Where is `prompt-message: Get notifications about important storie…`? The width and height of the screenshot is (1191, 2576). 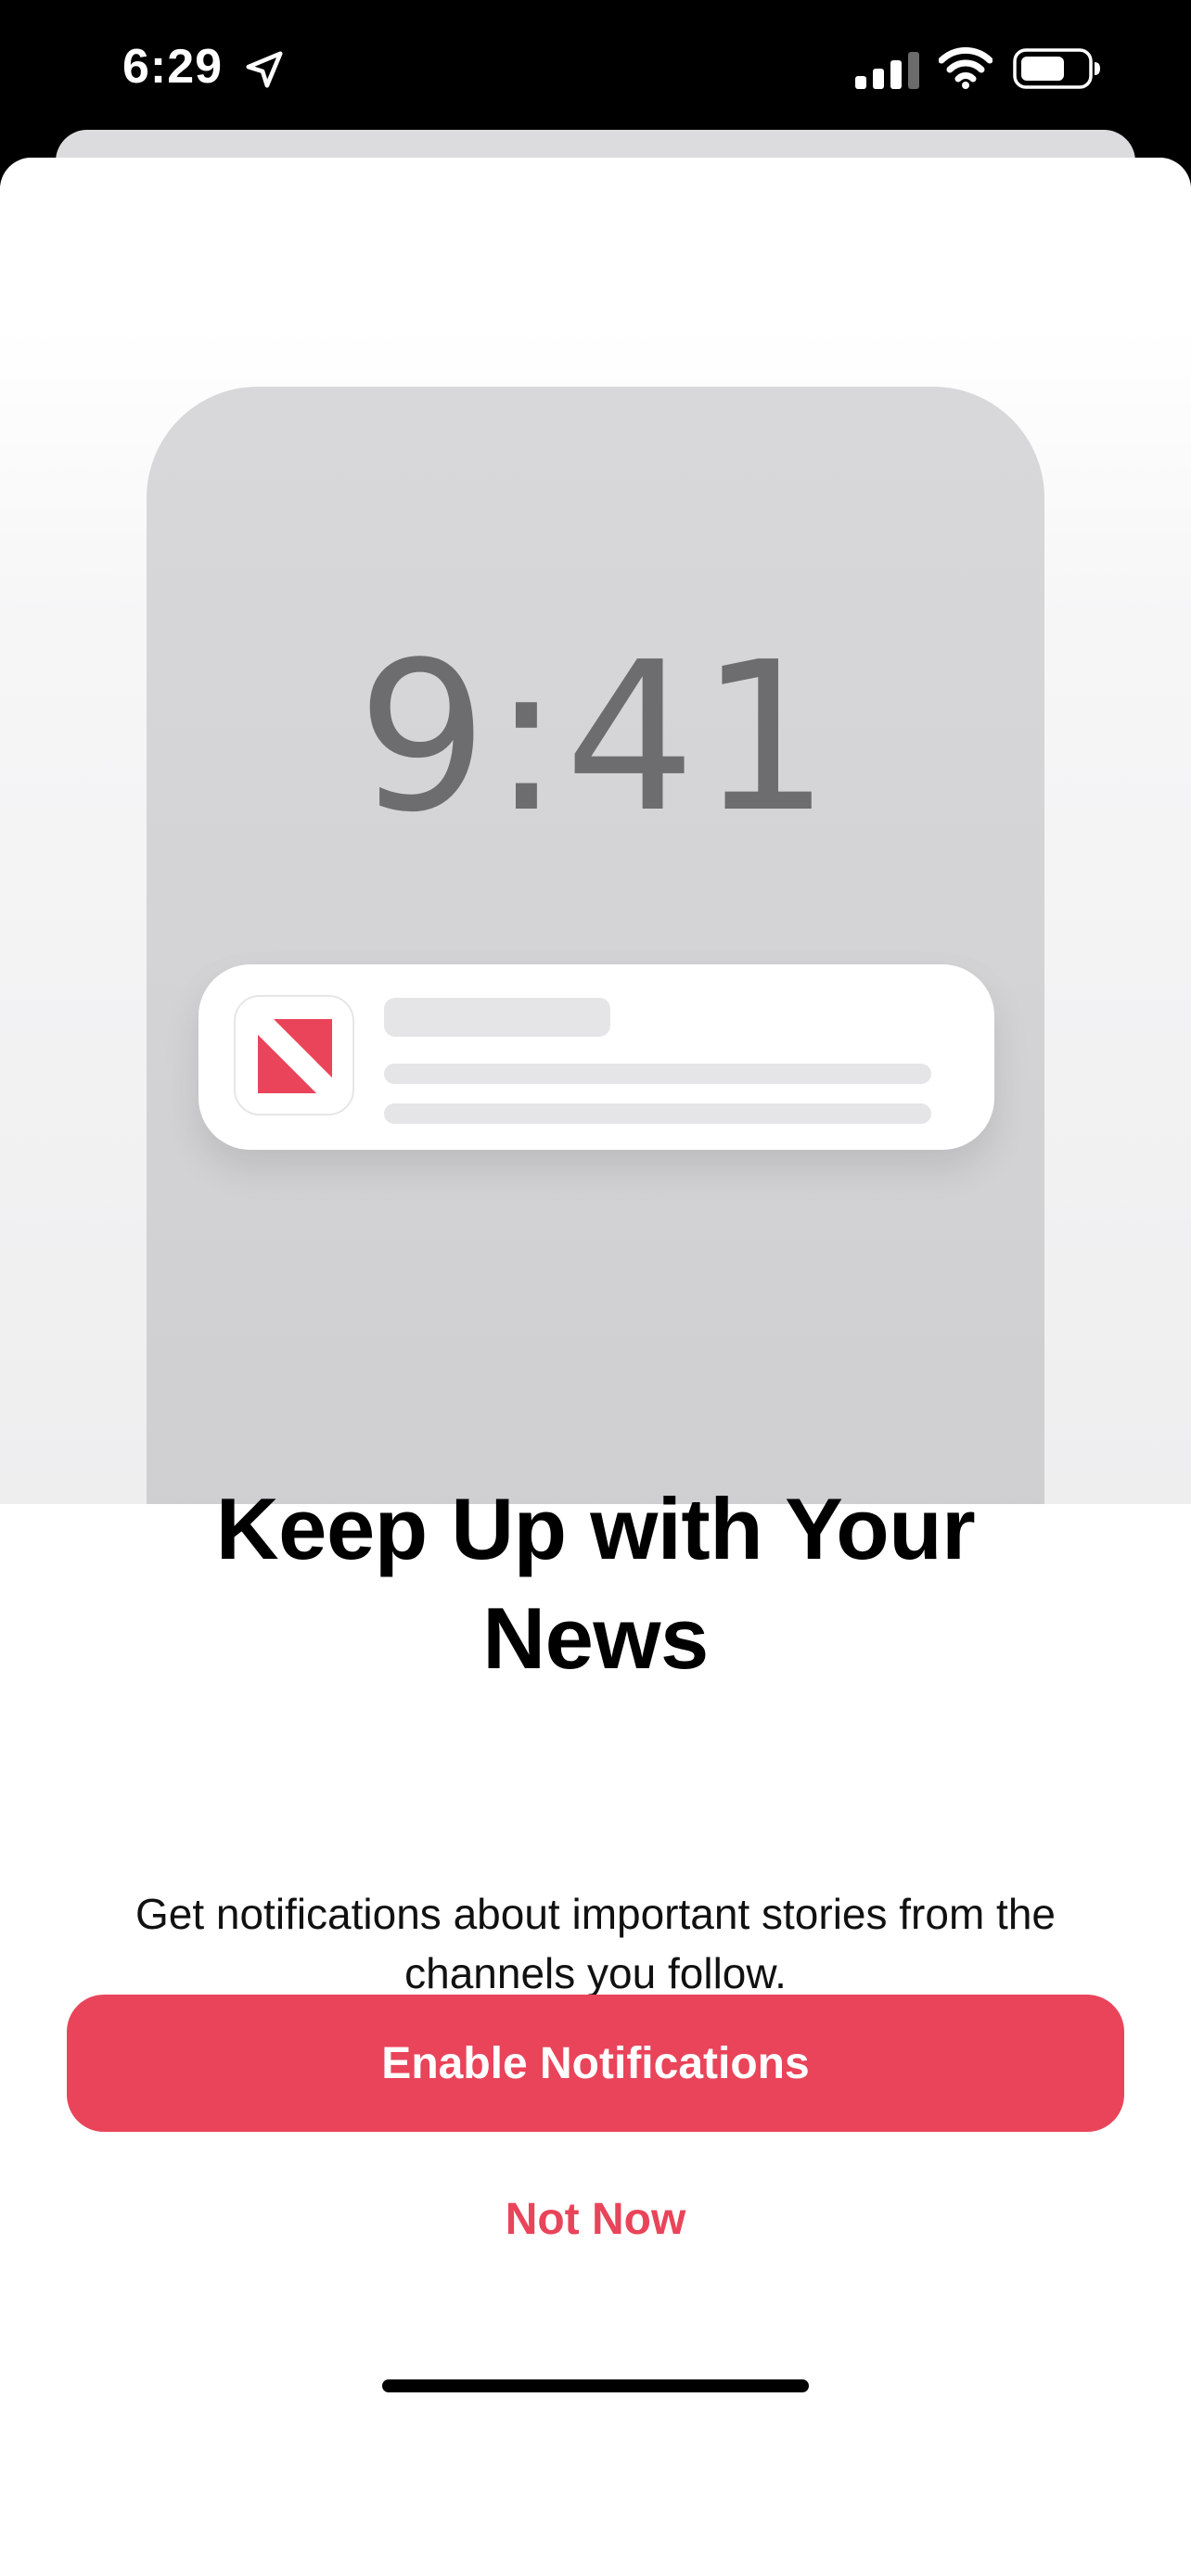
prompt-message: Get notifications about important storie… is located at coordinates (595, 1943).